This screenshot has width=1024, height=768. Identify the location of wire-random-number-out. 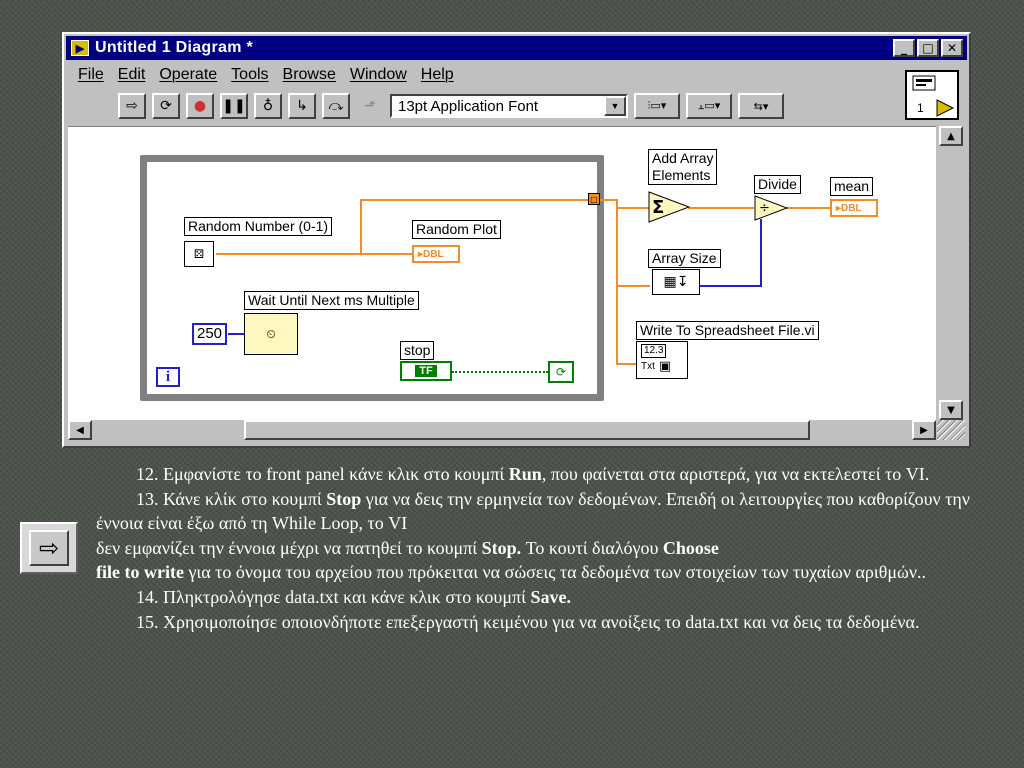
(316, 254).